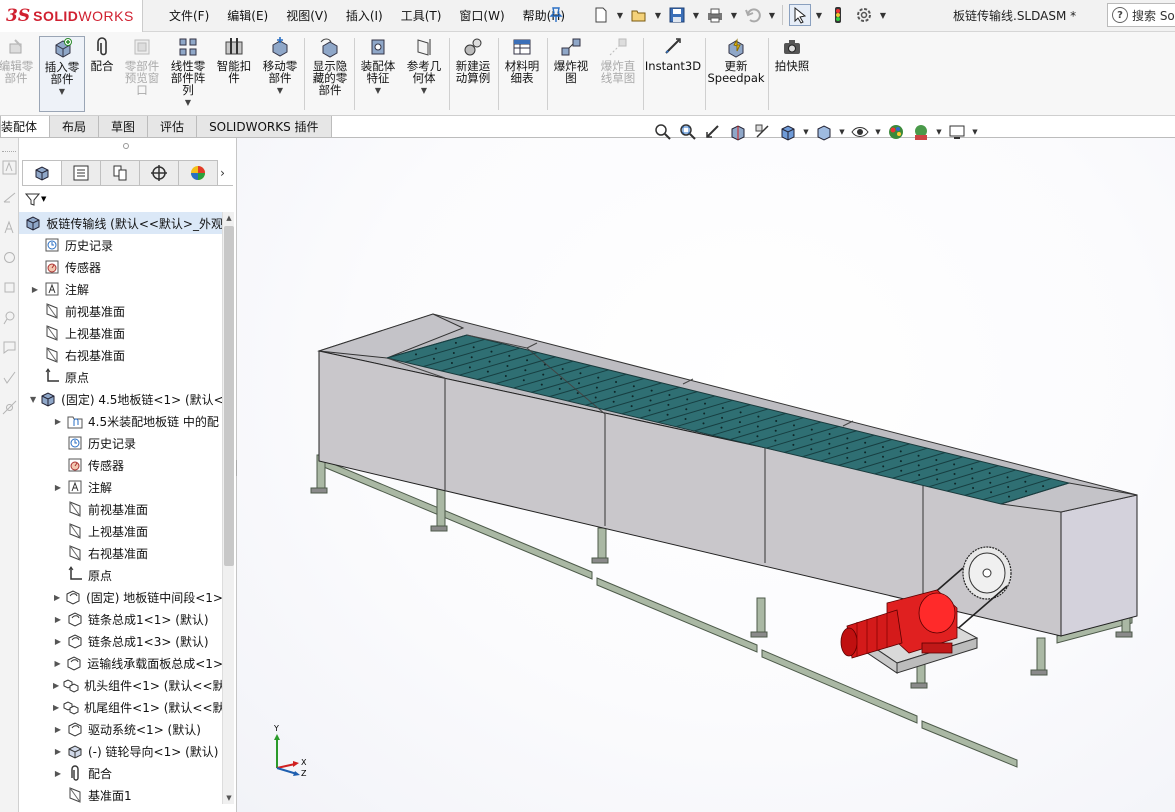 The width and height of the screenshot is (1175, 812). I want to click on panel-grip, so click(126, 146).